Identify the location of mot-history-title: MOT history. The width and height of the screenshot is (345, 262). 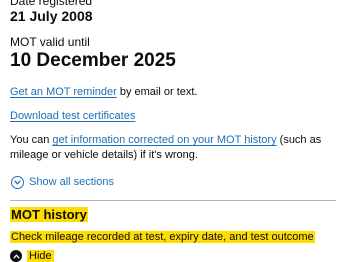
(49, 214).